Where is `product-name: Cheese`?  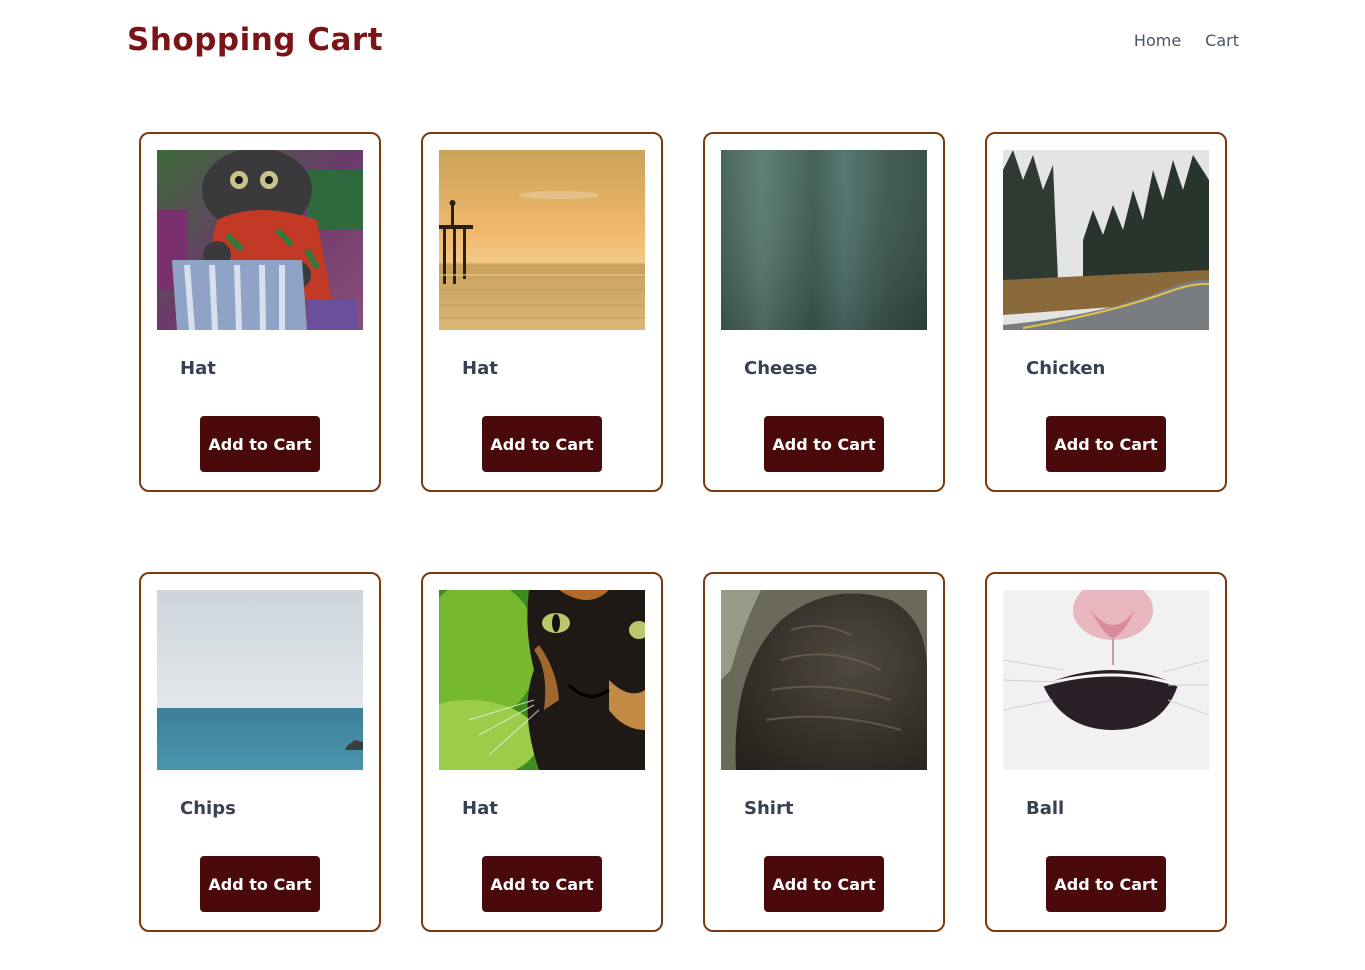 product-name: Cheese is located at coordinates (781, 368).